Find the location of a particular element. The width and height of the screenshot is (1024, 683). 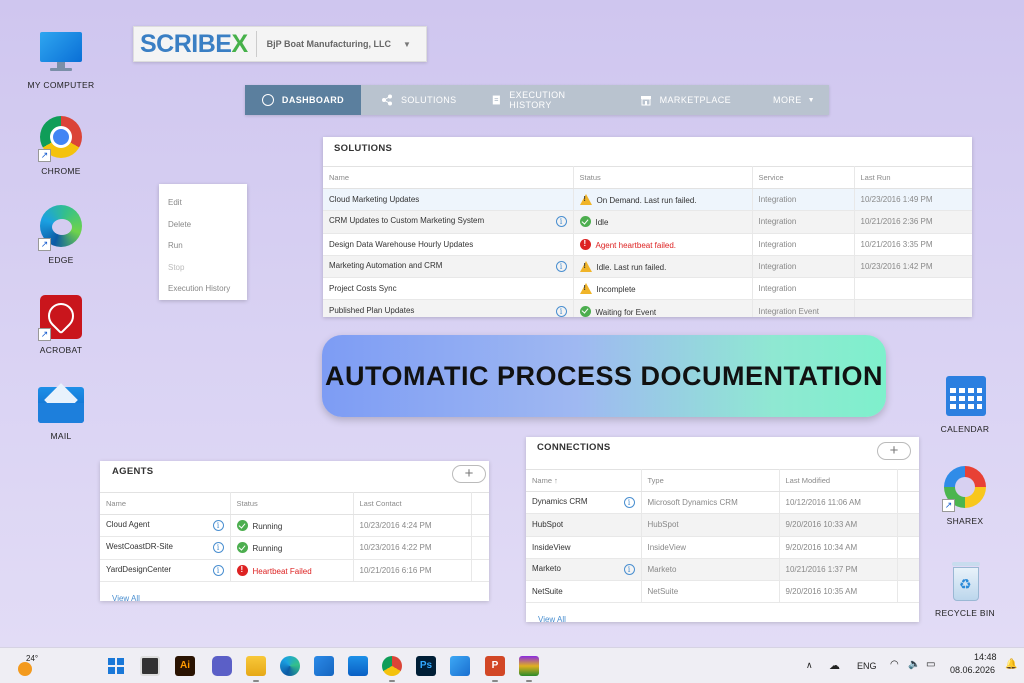

file-explorer-icon is located at coordinates (256, 666).